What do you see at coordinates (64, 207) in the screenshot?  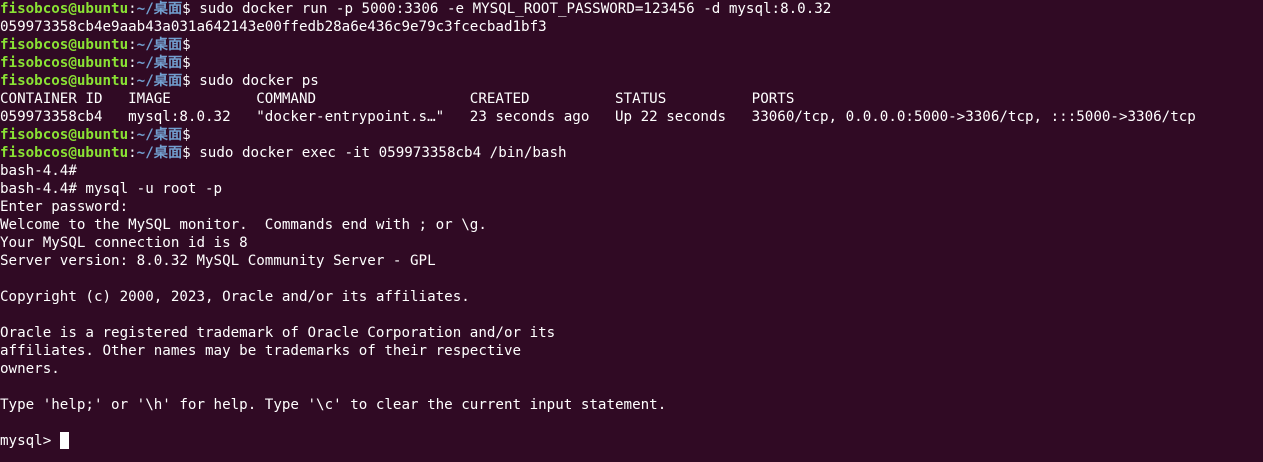 I see `output-line: Enter password:` at bounding box center [64, 207].